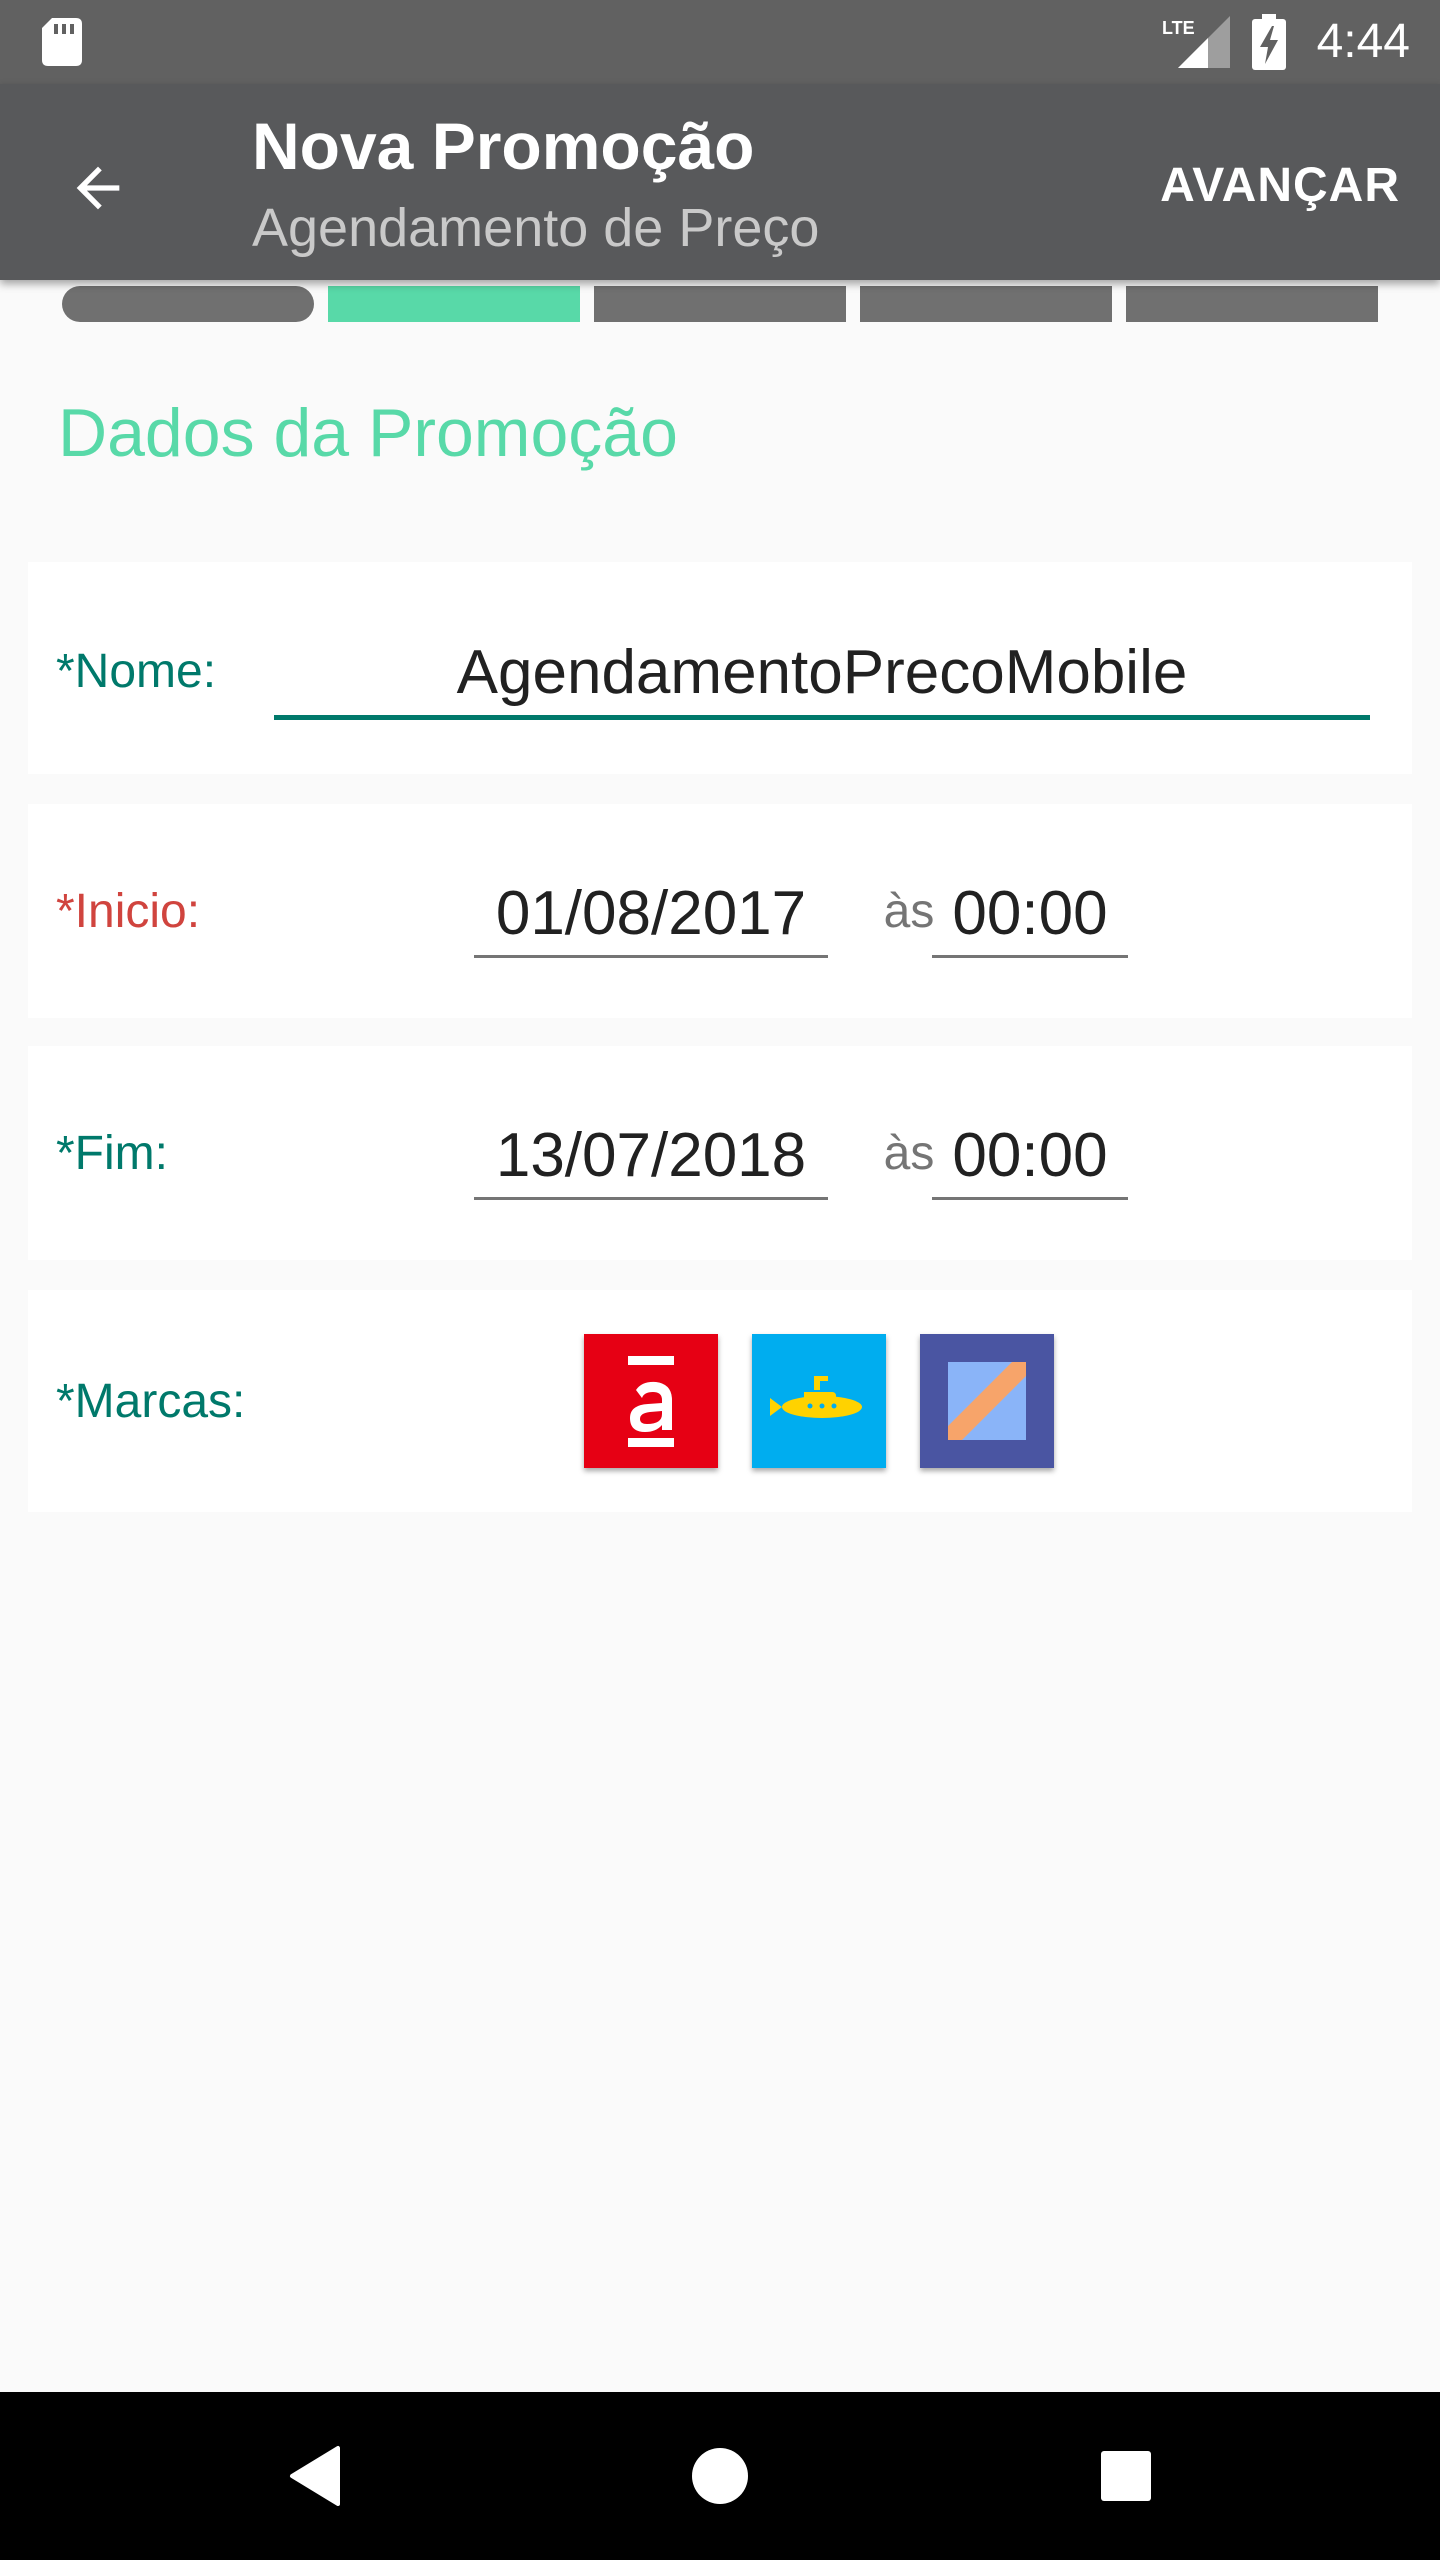 The image size is (1440, 2560). I want to click on inicio-label: *Inicio:, so click(128, 911).